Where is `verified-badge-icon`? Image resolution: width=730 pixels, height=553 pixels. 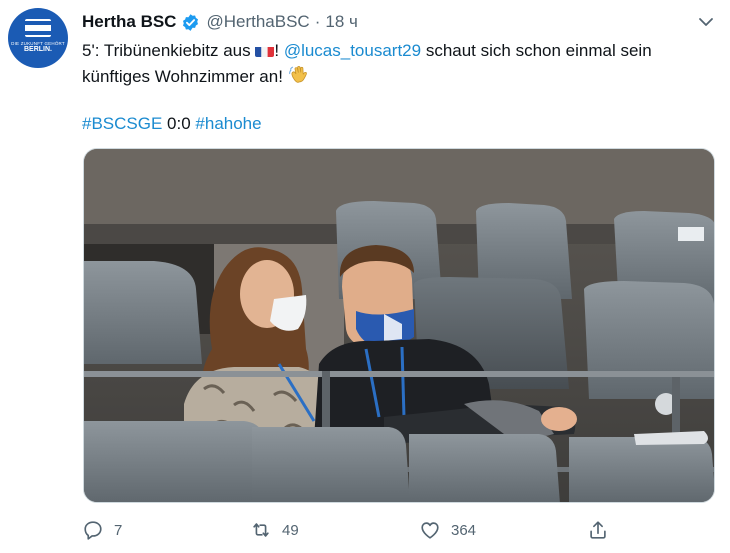
verified-badge-icon is located at coordinates (190, 22).